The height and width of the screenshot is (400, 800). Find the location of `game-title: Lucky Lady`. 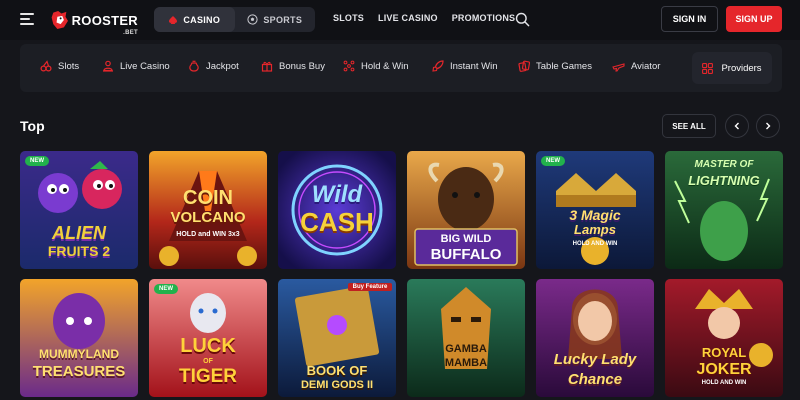

game-title: Lucky Lady is located at coordinates (595, 359).